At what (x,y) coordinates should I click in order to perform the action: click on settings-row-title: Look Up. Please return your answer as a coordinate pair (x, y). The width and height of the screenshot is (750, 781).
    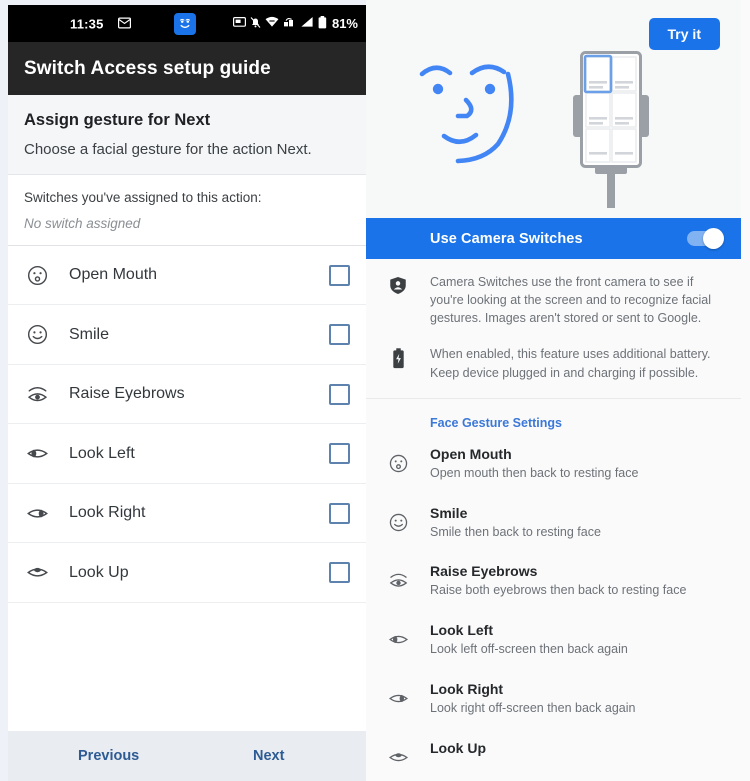
    Looking at the image, I should click on (458, 748).